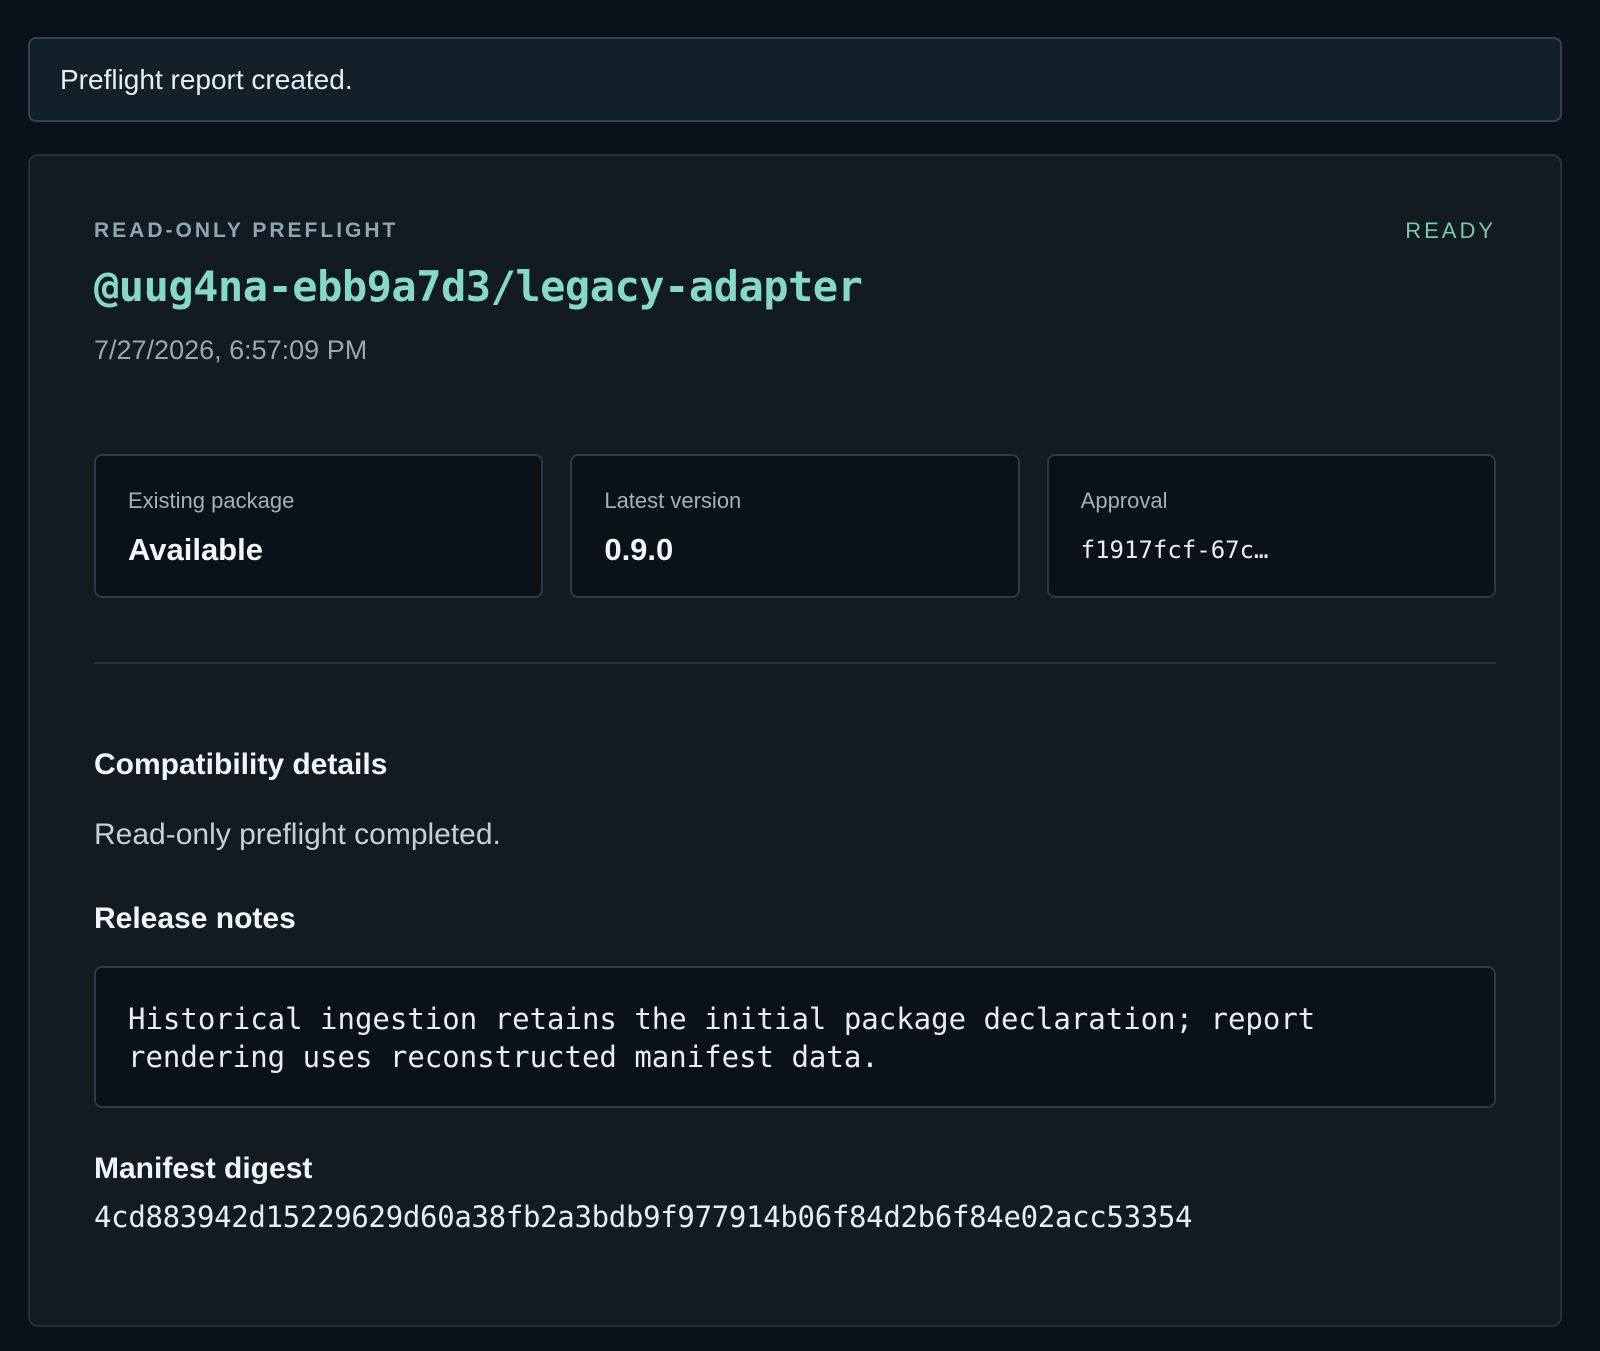  I want to click on stat-latest-version: Latest version 0.9.0, so click(795, 526).